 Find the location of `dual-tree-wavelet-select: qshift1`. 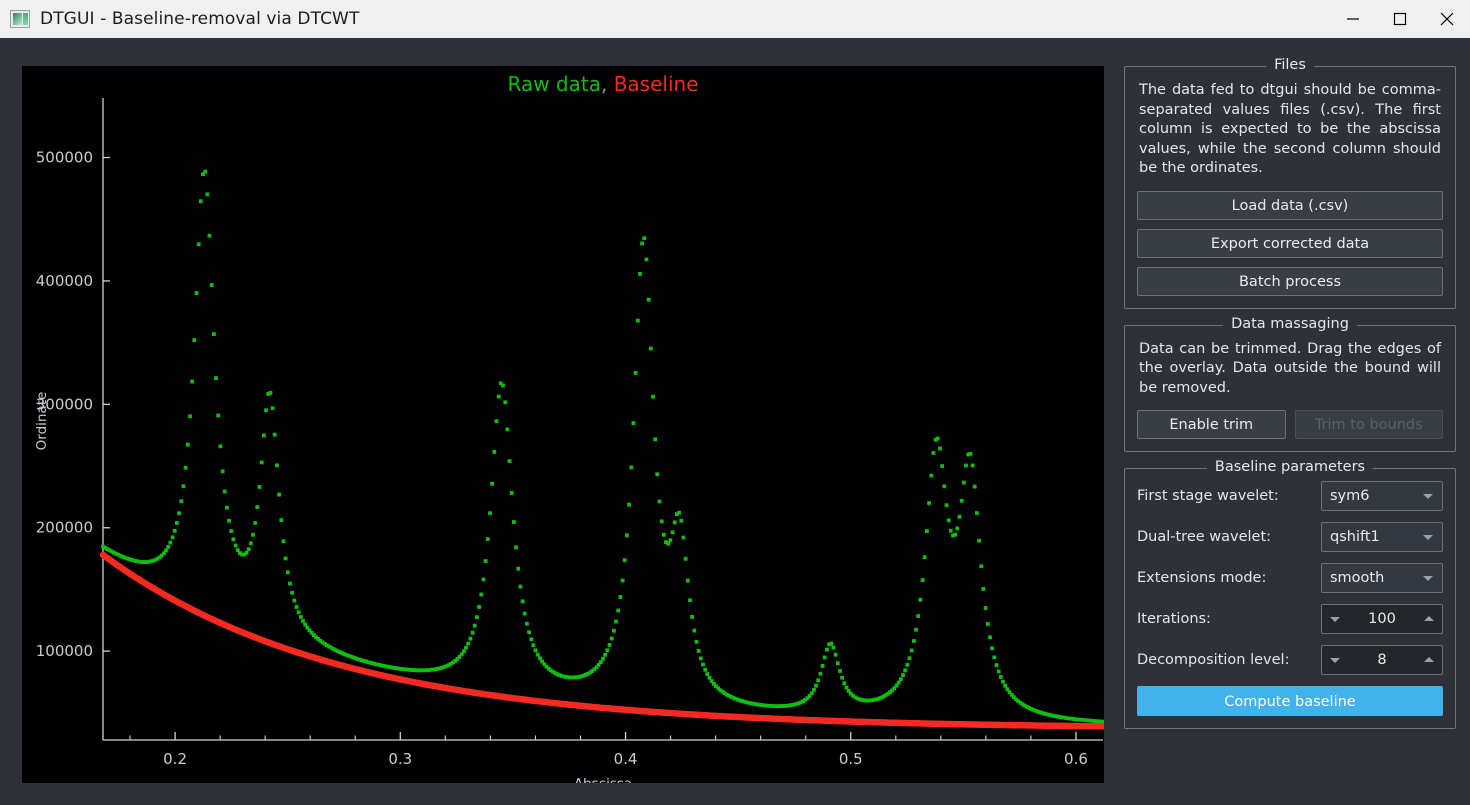

dual-tree-wavelet-select: qshift1 is located at coordinates (1382, 537).